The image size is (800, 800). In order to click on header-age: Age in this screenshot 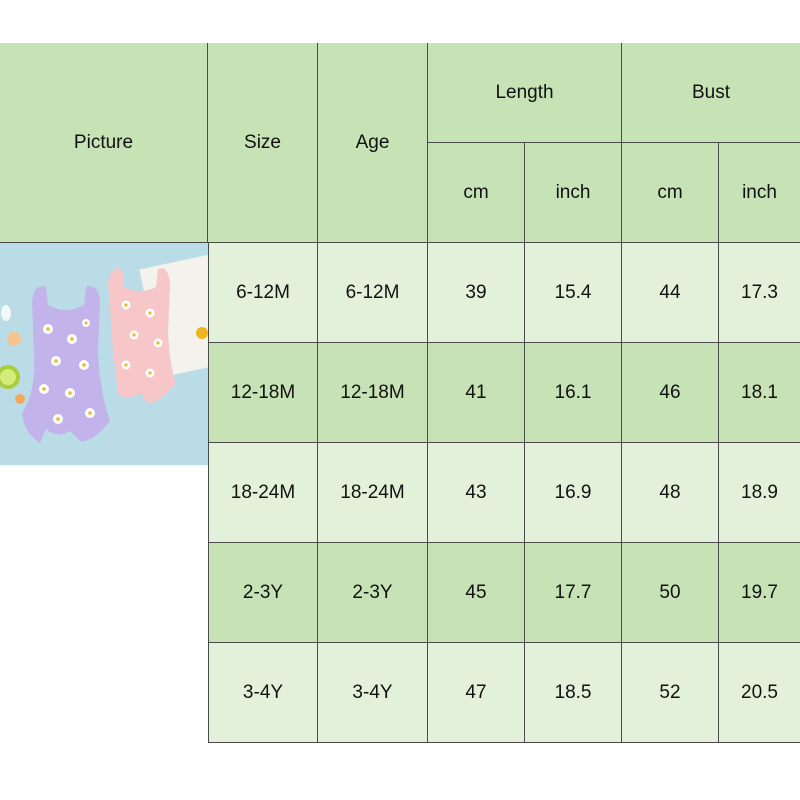, I will do `click(373, 143)`.